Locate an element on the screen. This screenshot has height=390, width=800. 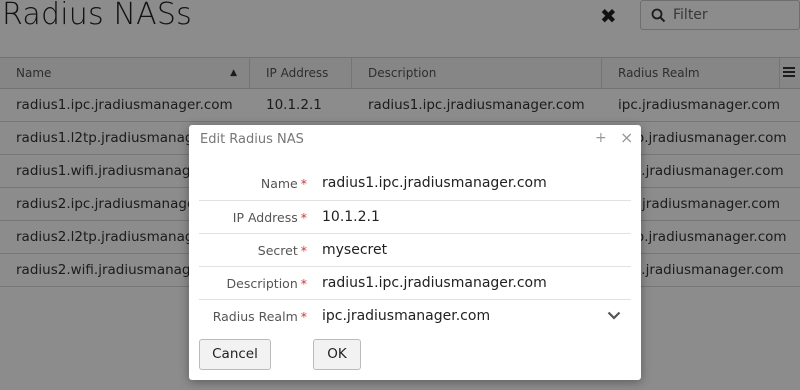
form-row-ip-address: IP Address * 10.1.2.1 is located at coordinates (415, 216).